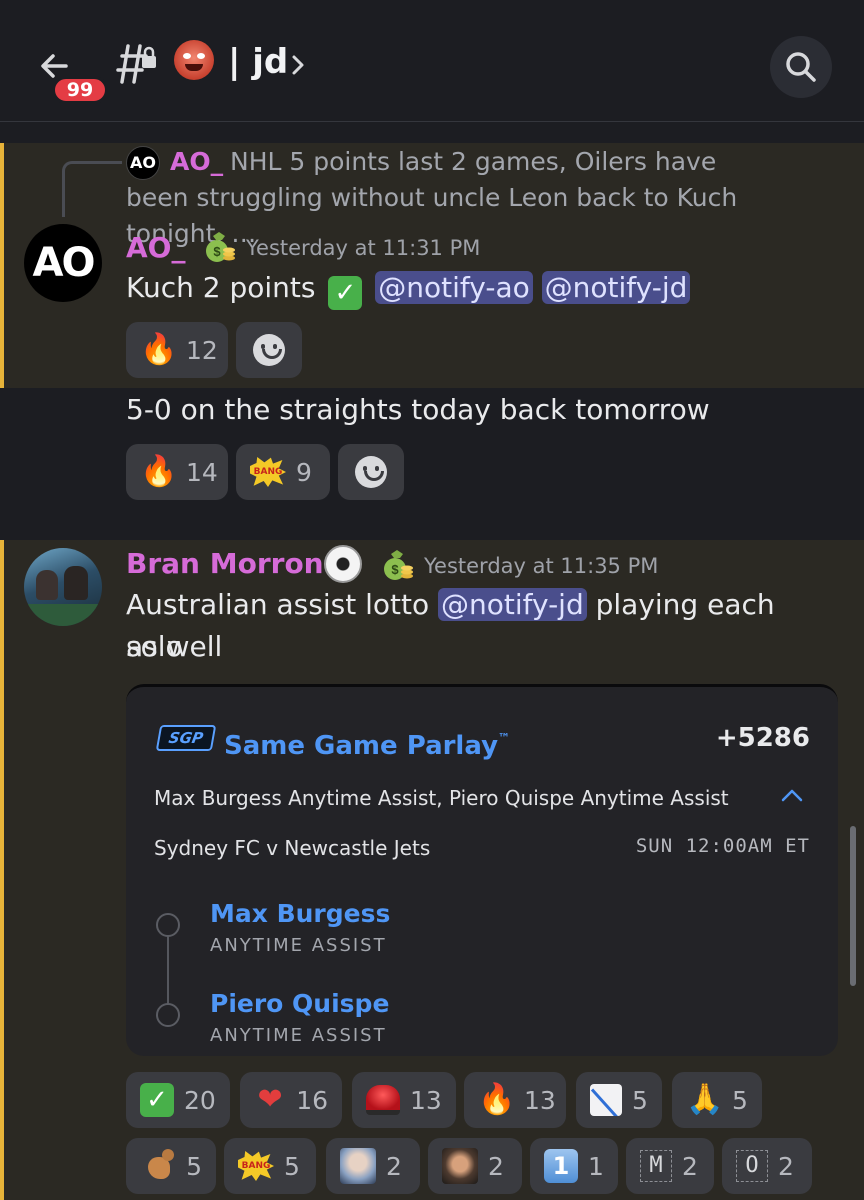 The image size is (864, 1200). Describe the element at coordinates (454, 287) in the screenshot. I see `mention-notify-ao: @notify-ao` at that location.